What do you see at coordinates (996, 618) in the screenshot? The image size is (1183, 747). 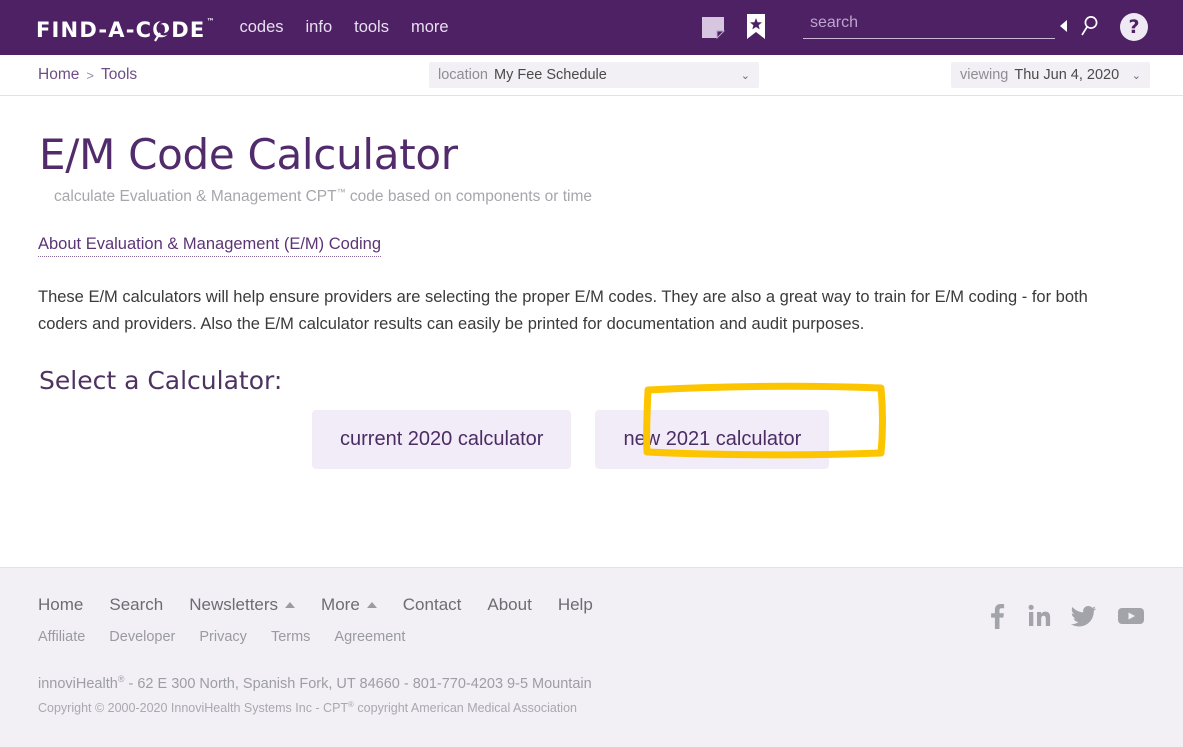 I see `facebook-icon` at bounding box center [996, 618].